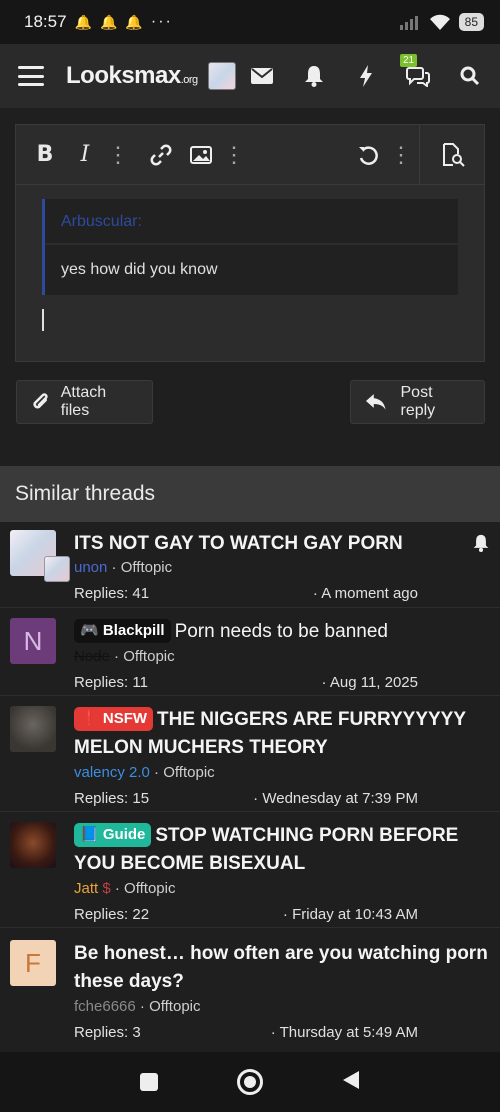 The width and height of the screenshot is (500, 1112). What do you see at coordinates (369, 593) in the screenshot?
I see `thread-date: A moment ago` at bounding box center [369, 593].